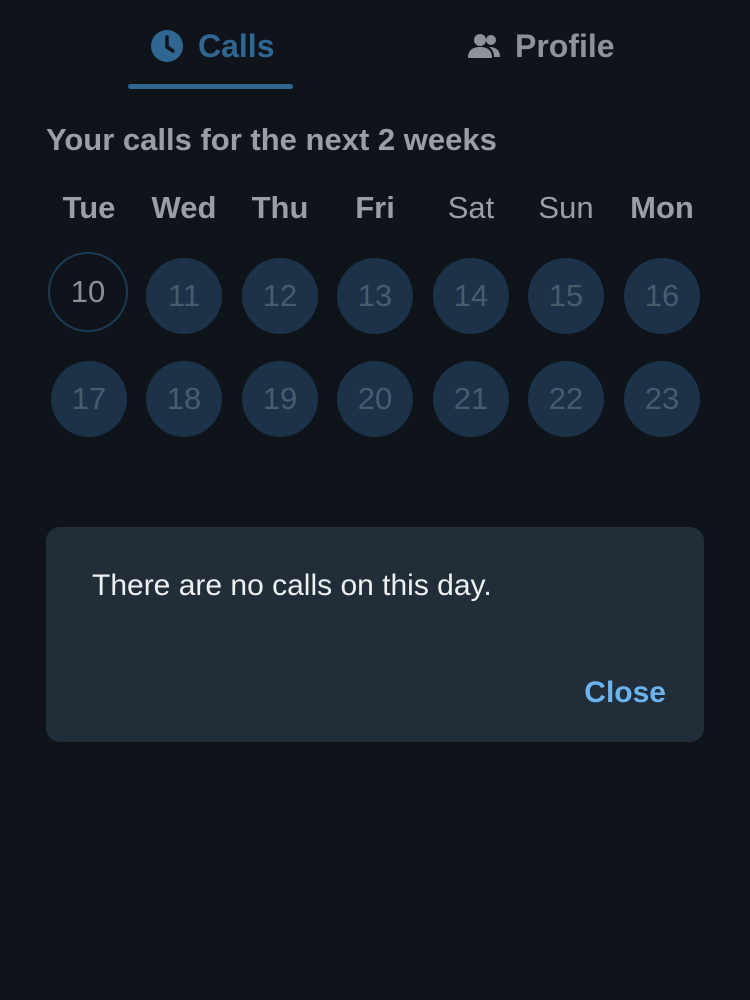 Image resolution: width=750 pixels, height=1000 pixels. What do you see at coordinates (184, 399) in the screenshot?
I see `calendar-day: 18` at bounding box center [184, 399].